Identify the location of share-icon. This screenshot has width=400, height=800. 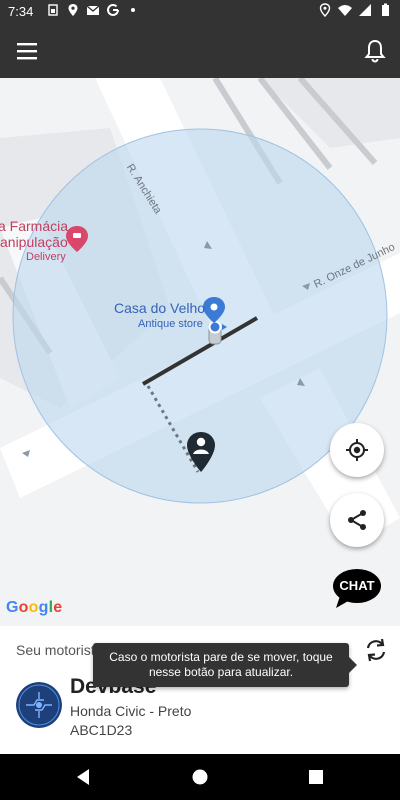
(357, 520).